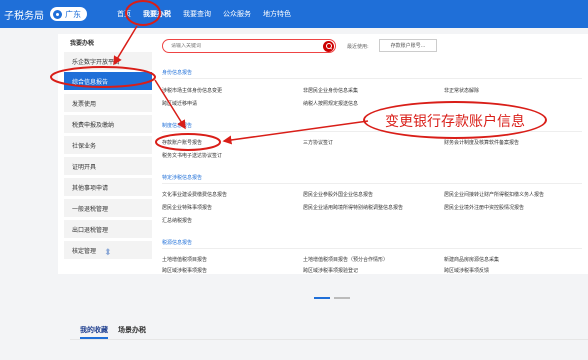 This screenshot has height=360, width=588. Describe the element at coordinates (342, 298) in the screenshot. I see `carousel-dot` at that location.